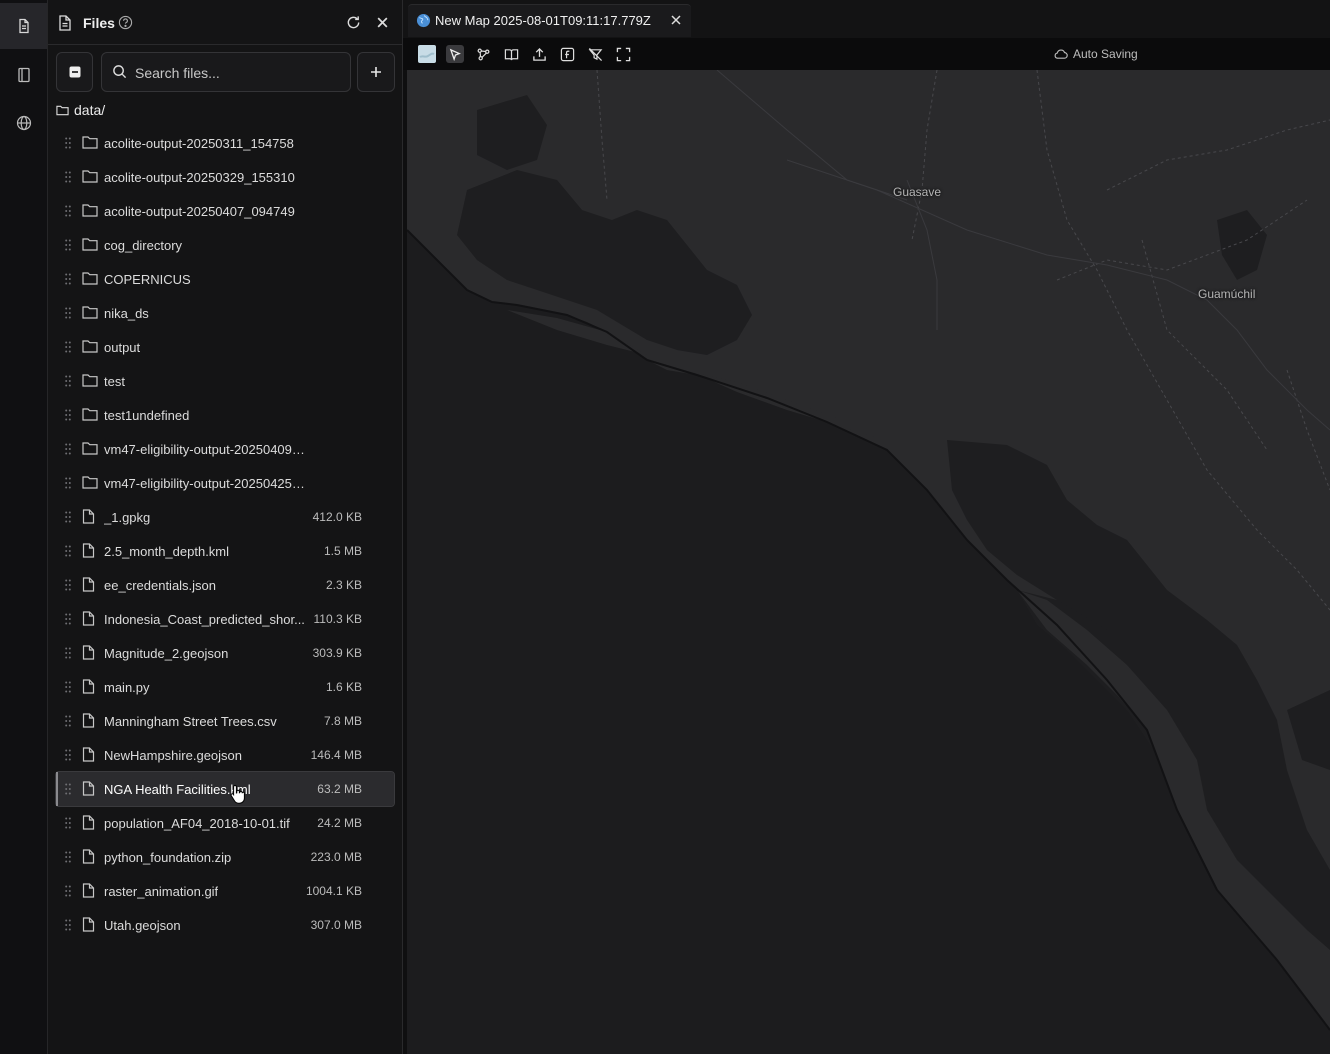 Image resolution: width=1330 pixels, height=1054 pixels. I want to click on notebook-activity-button, so click(23, 75).